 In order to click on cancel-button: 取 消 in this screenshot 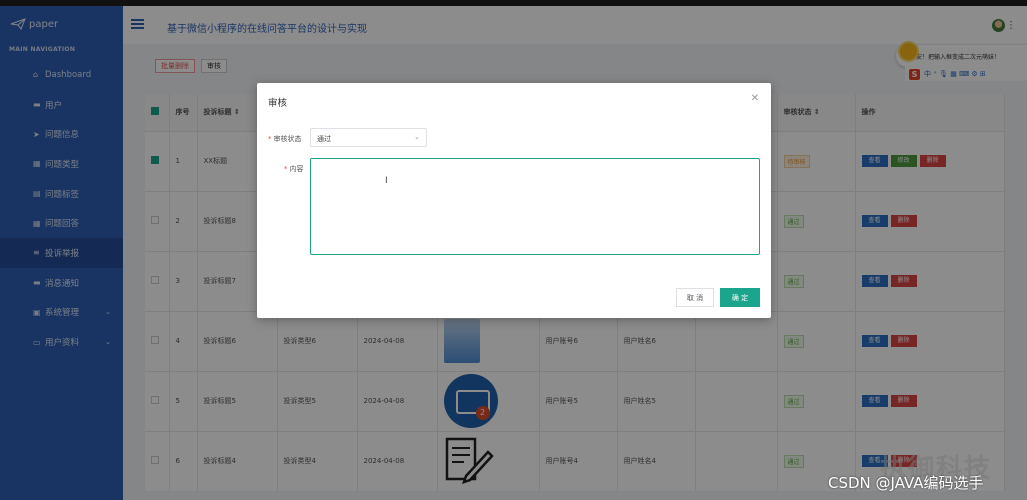, I will do `click(695, 297)`.